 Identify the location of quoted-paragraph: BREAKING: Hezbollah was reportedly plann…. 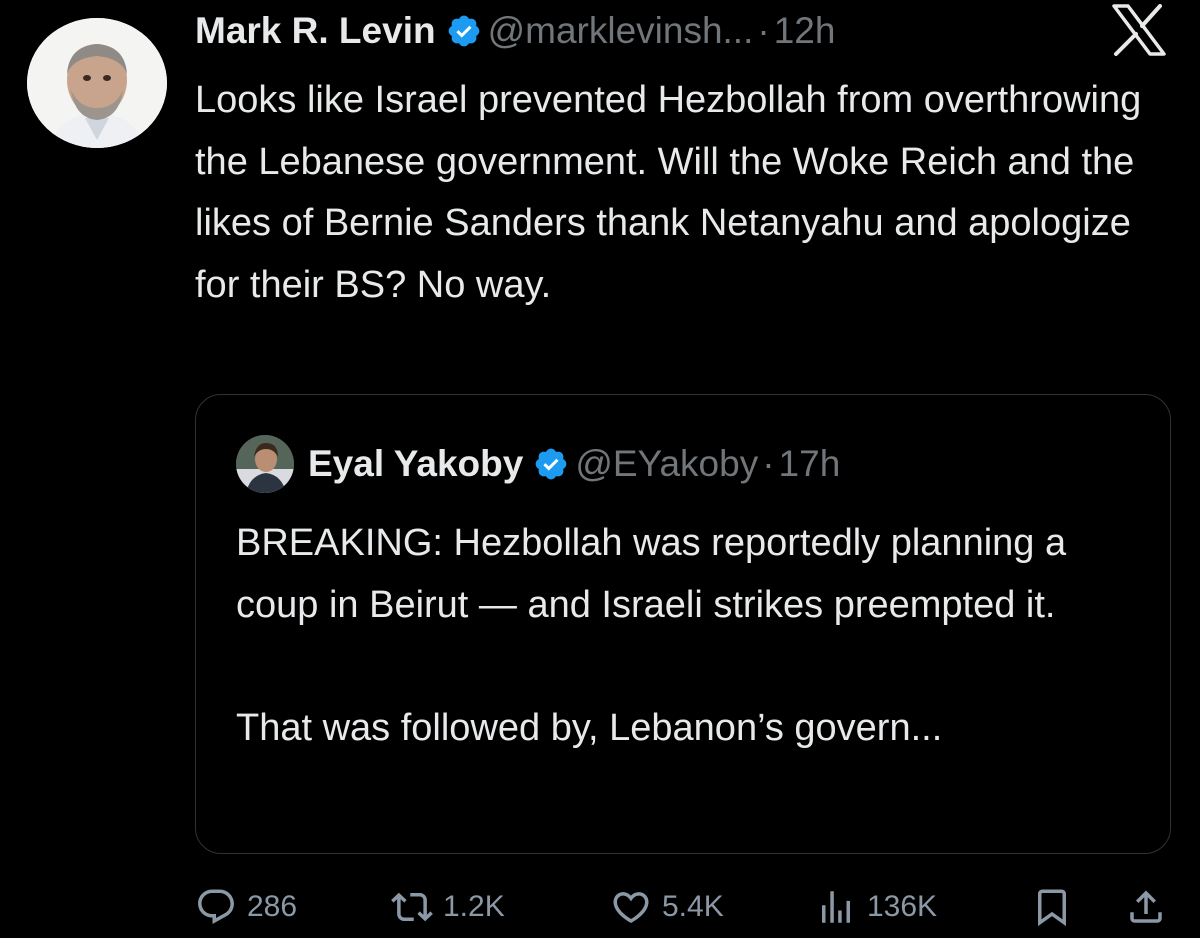
(651, 574).